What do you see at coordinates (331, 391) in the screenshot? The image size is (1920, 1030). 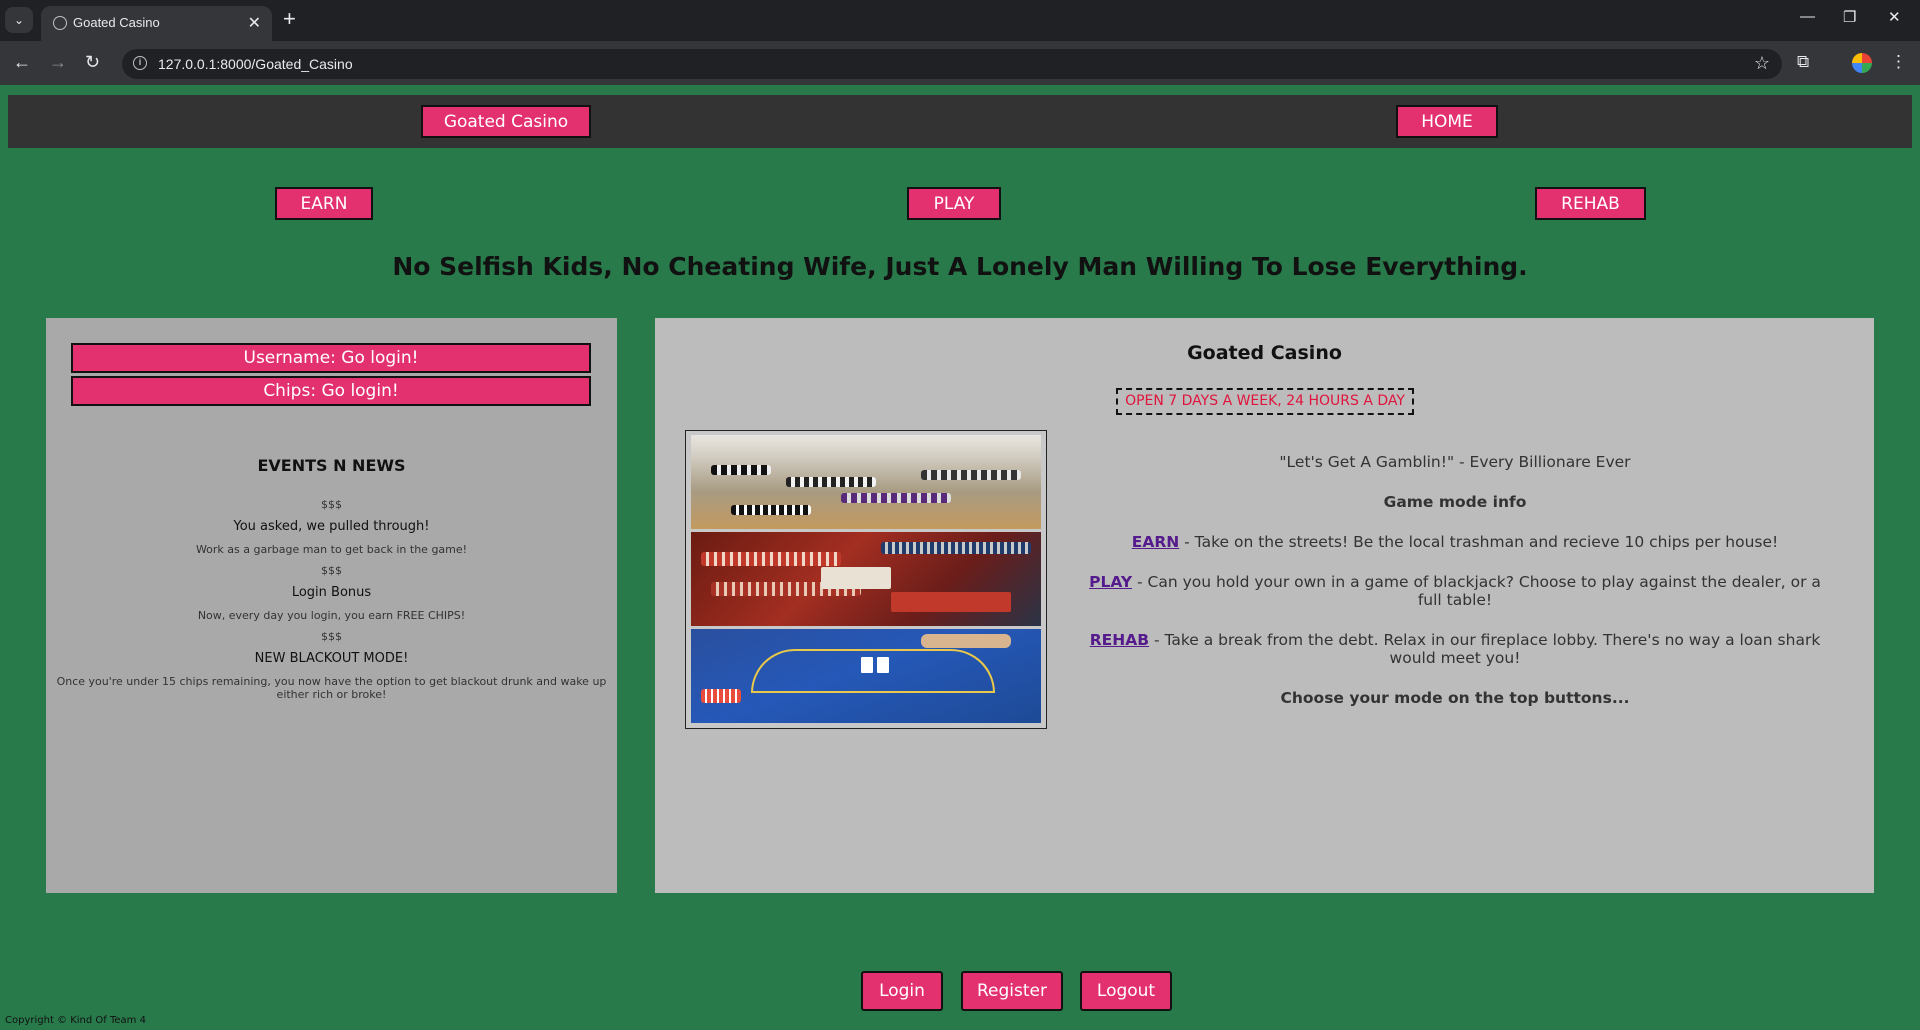 I see `chips-display: Chips: Go login!` at bounding box center [331, 391].